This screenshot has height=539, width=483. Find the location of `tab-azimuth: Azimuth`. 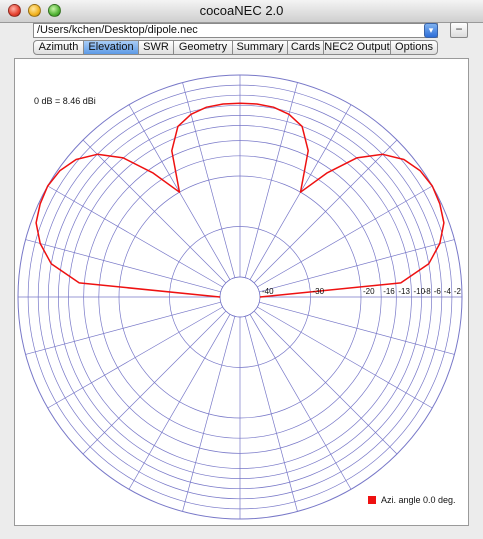

tab-azimuth: Azimuth is located at coordinates (58, 47).